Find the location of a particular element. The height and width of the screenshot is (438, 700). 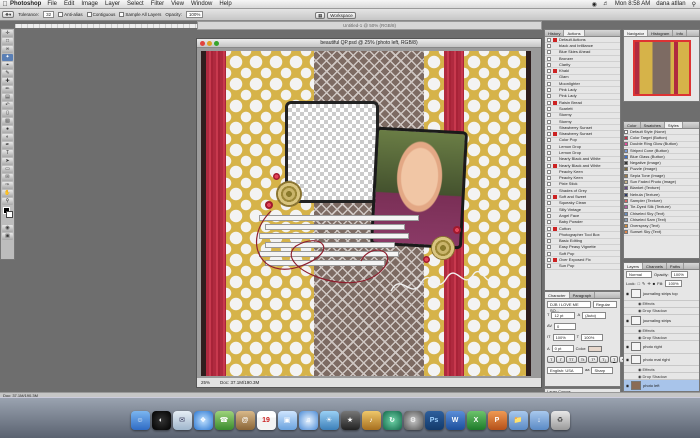

anti-alias-checkbox is located at coordinates (61, 15).